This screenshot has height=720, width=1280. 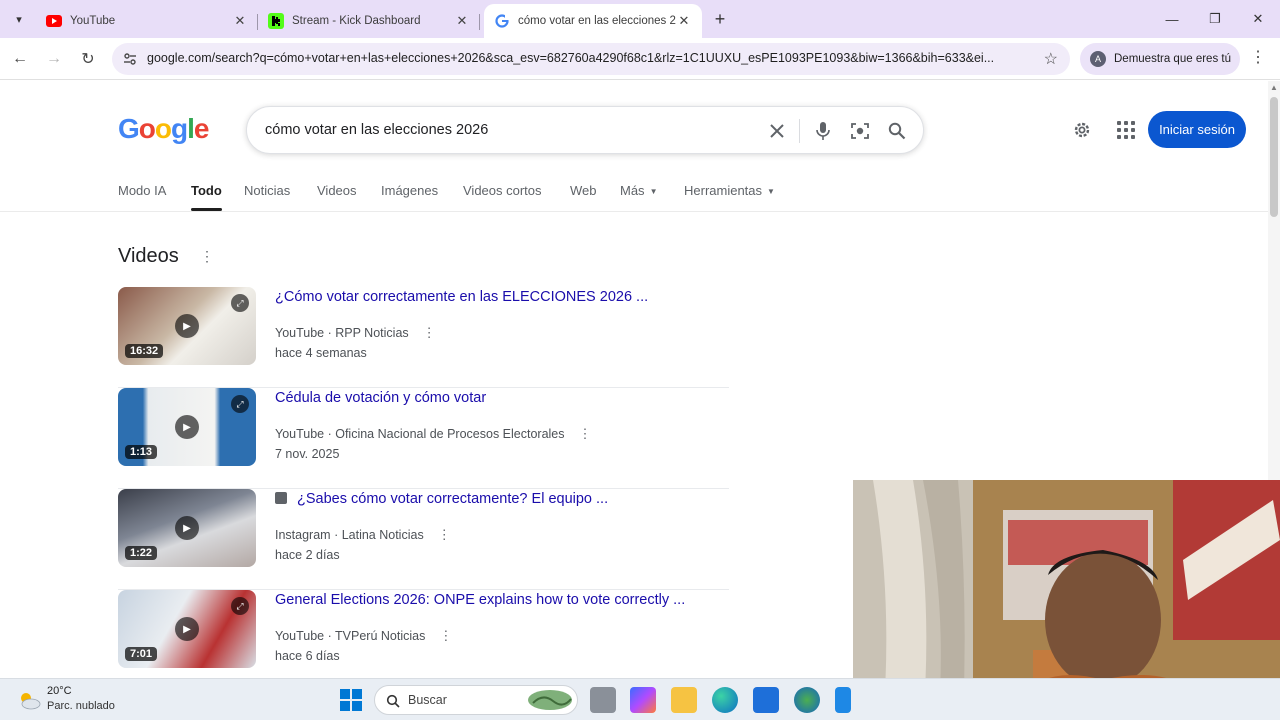 I want to click on store-icon, so click(x=766, y=700).